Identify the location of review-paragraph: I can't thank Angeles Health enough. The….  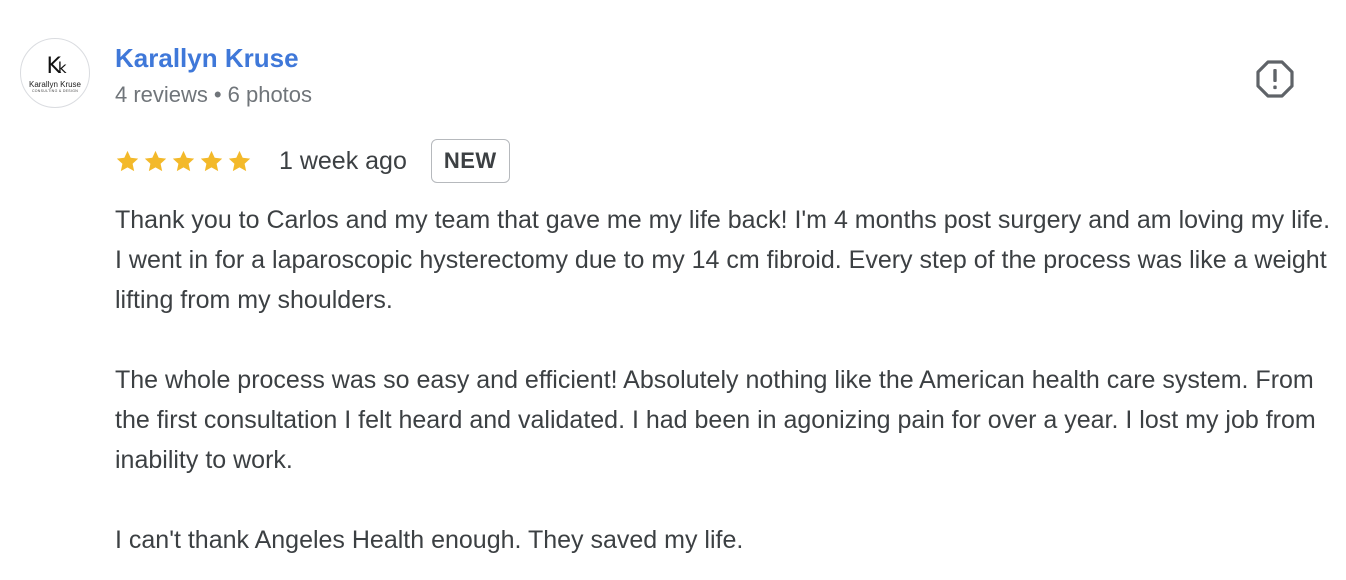
(429, 540).